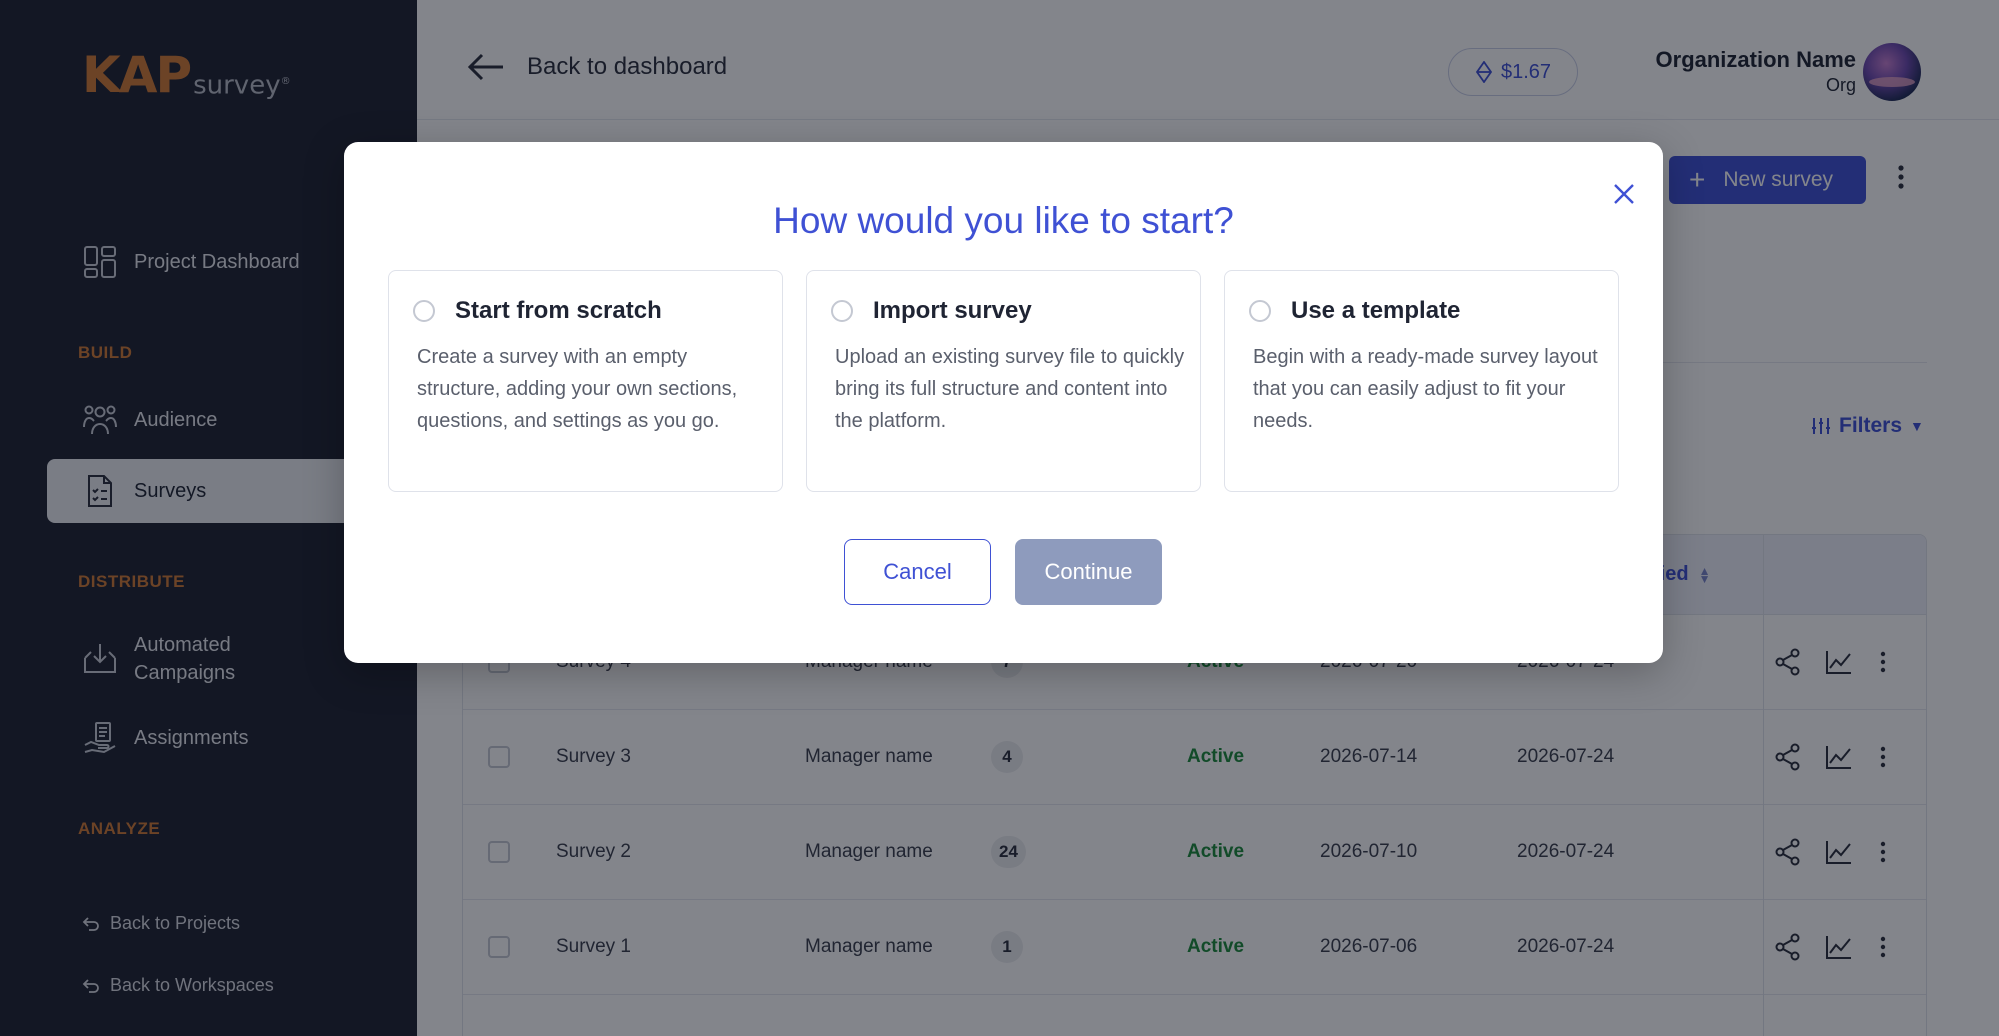 The image size is (1999, 1036). Describe the element at coordinates (952, 310) in the screenshot. I see `option-title: Import survey` at that location.